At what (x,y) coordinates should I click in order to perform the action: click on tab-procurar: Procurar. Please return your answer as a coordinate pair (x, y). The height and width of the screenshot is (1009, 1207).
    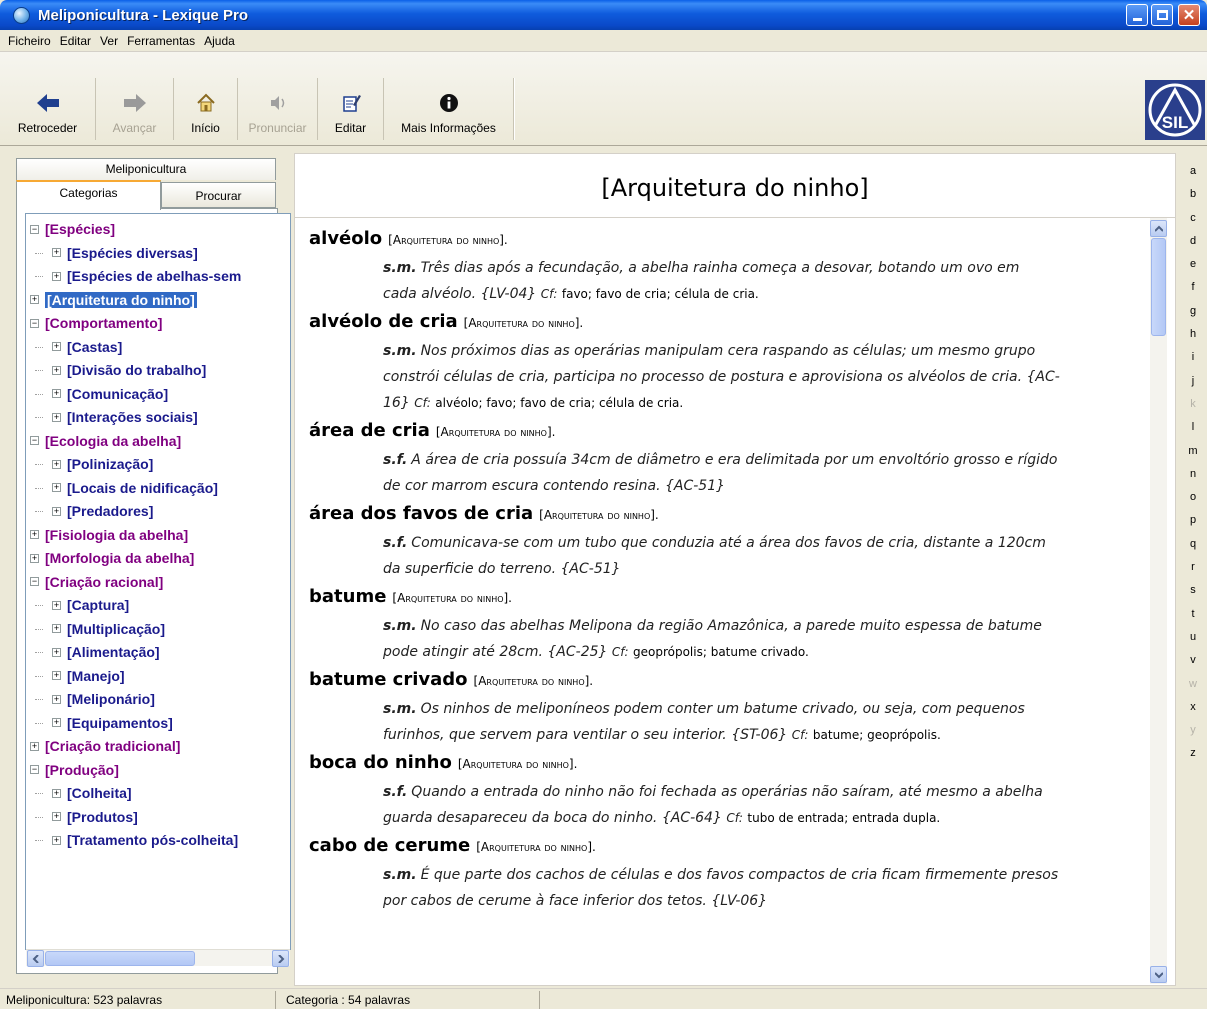
    Looking at the image, I should click on (218, 195).